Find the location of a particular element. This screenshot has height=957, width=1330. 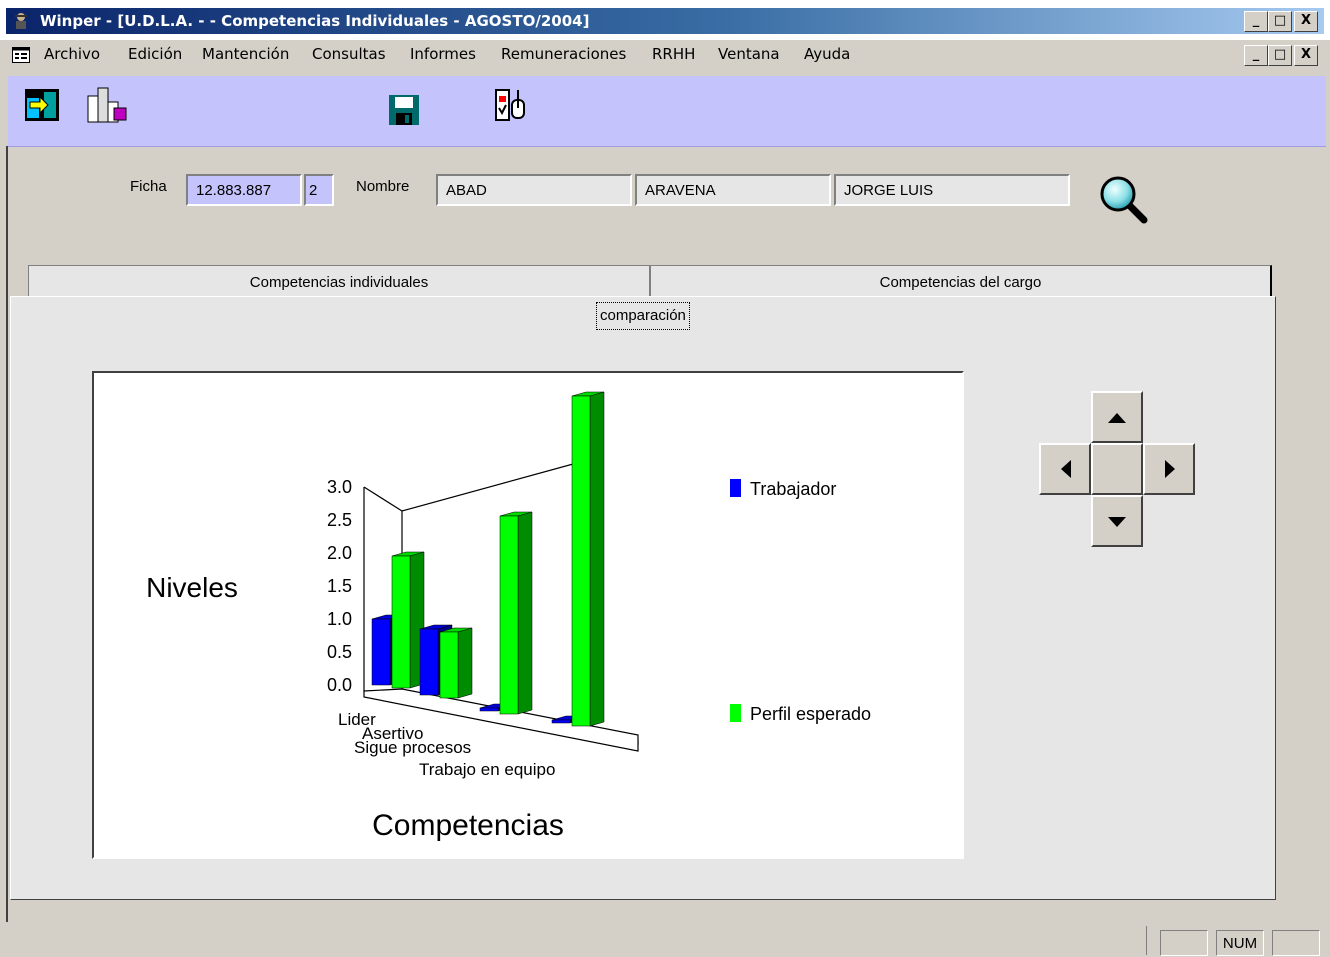

menu-remuneraciones: Remuneraciones is located at coordinates (563, 54).